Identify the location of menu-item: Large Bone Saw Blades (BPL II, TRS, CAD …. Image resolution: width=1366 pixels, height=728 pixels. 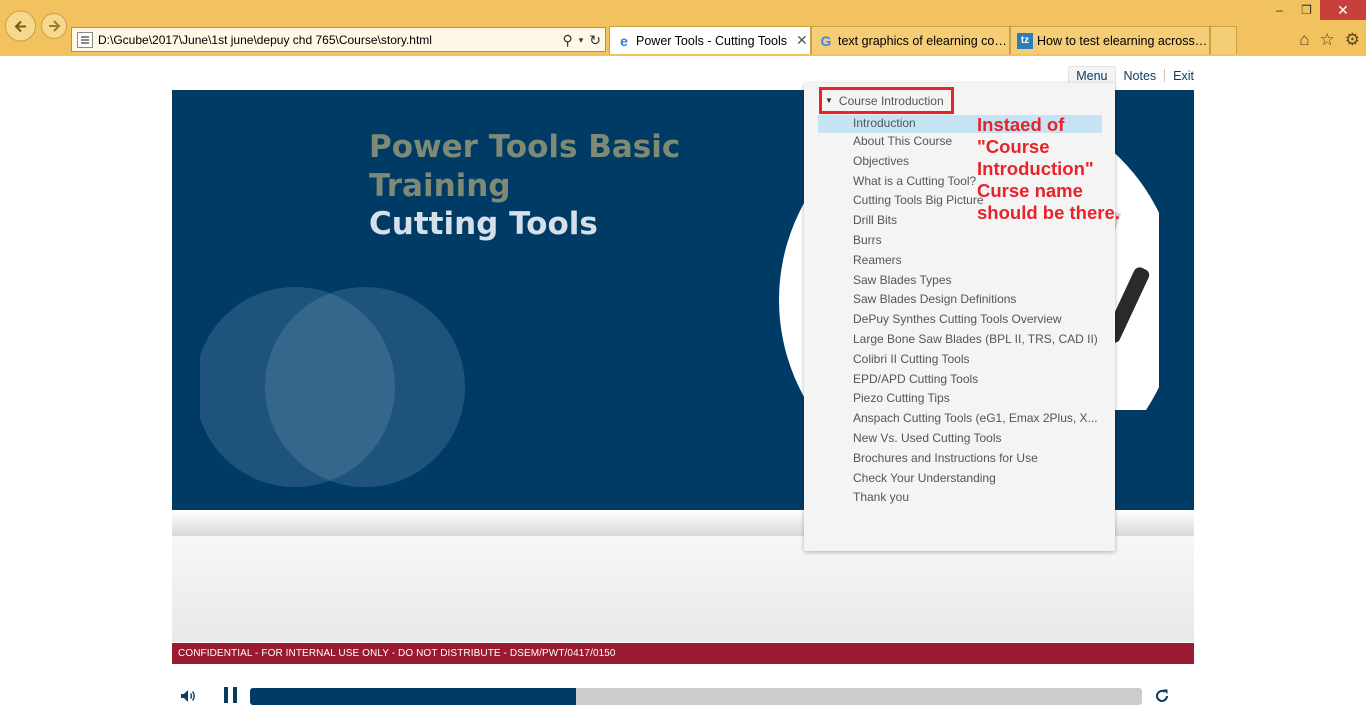
(960, 341).